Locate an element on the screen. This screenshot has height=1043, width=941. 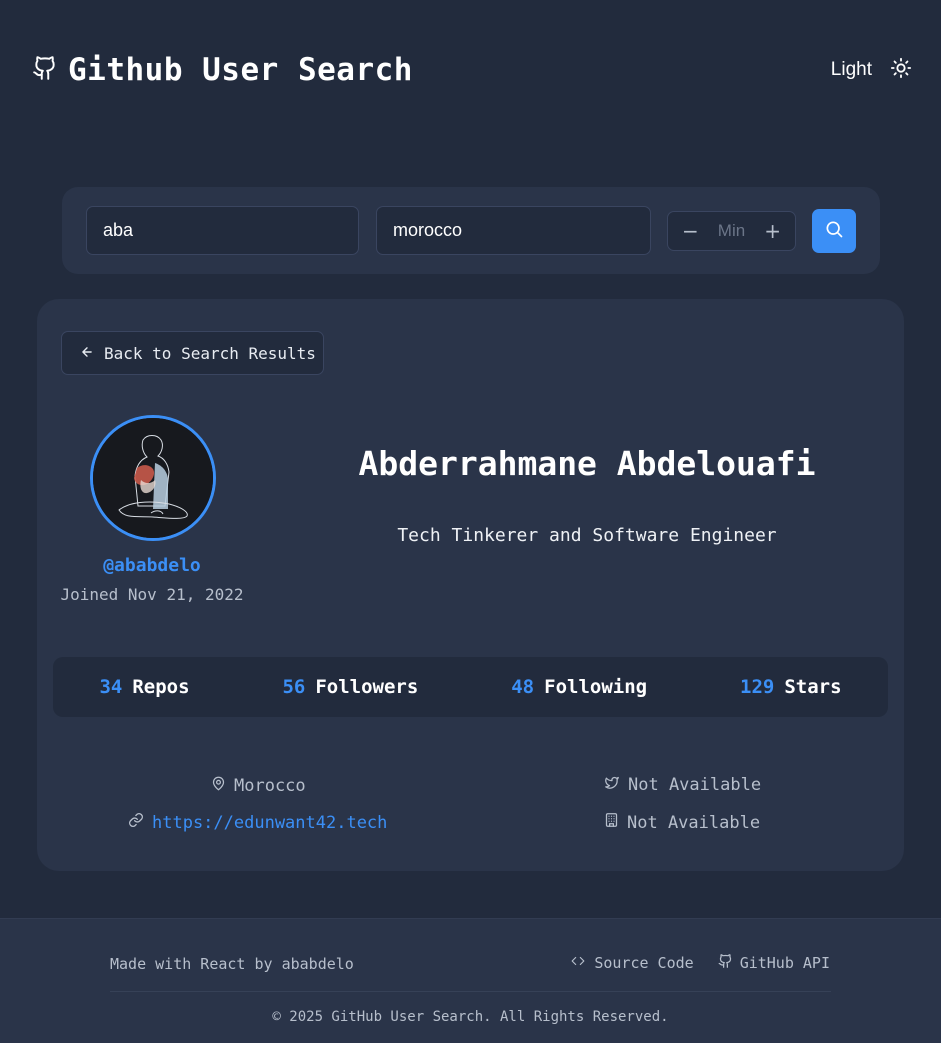
stat-followers: 56 Followers is located at coordinates (350, 687).